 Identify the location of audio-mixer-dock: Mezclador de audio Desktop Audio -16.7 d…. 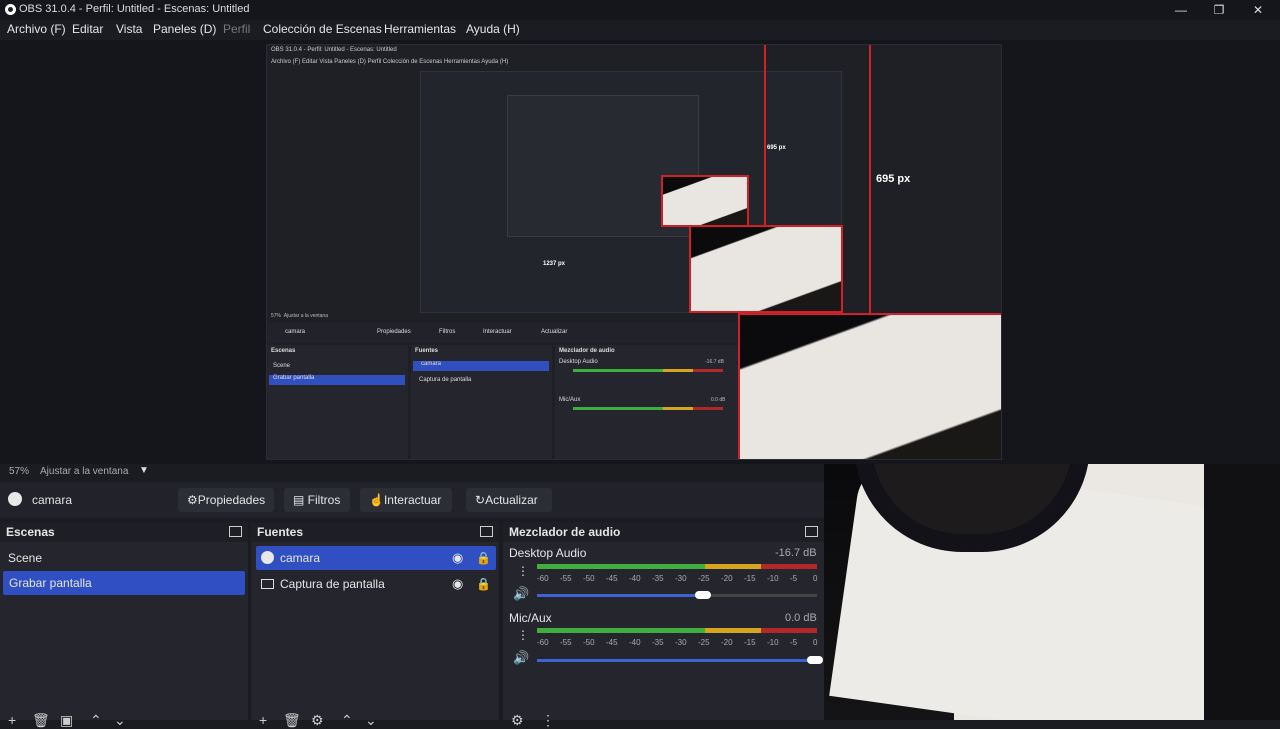
(663, 625).